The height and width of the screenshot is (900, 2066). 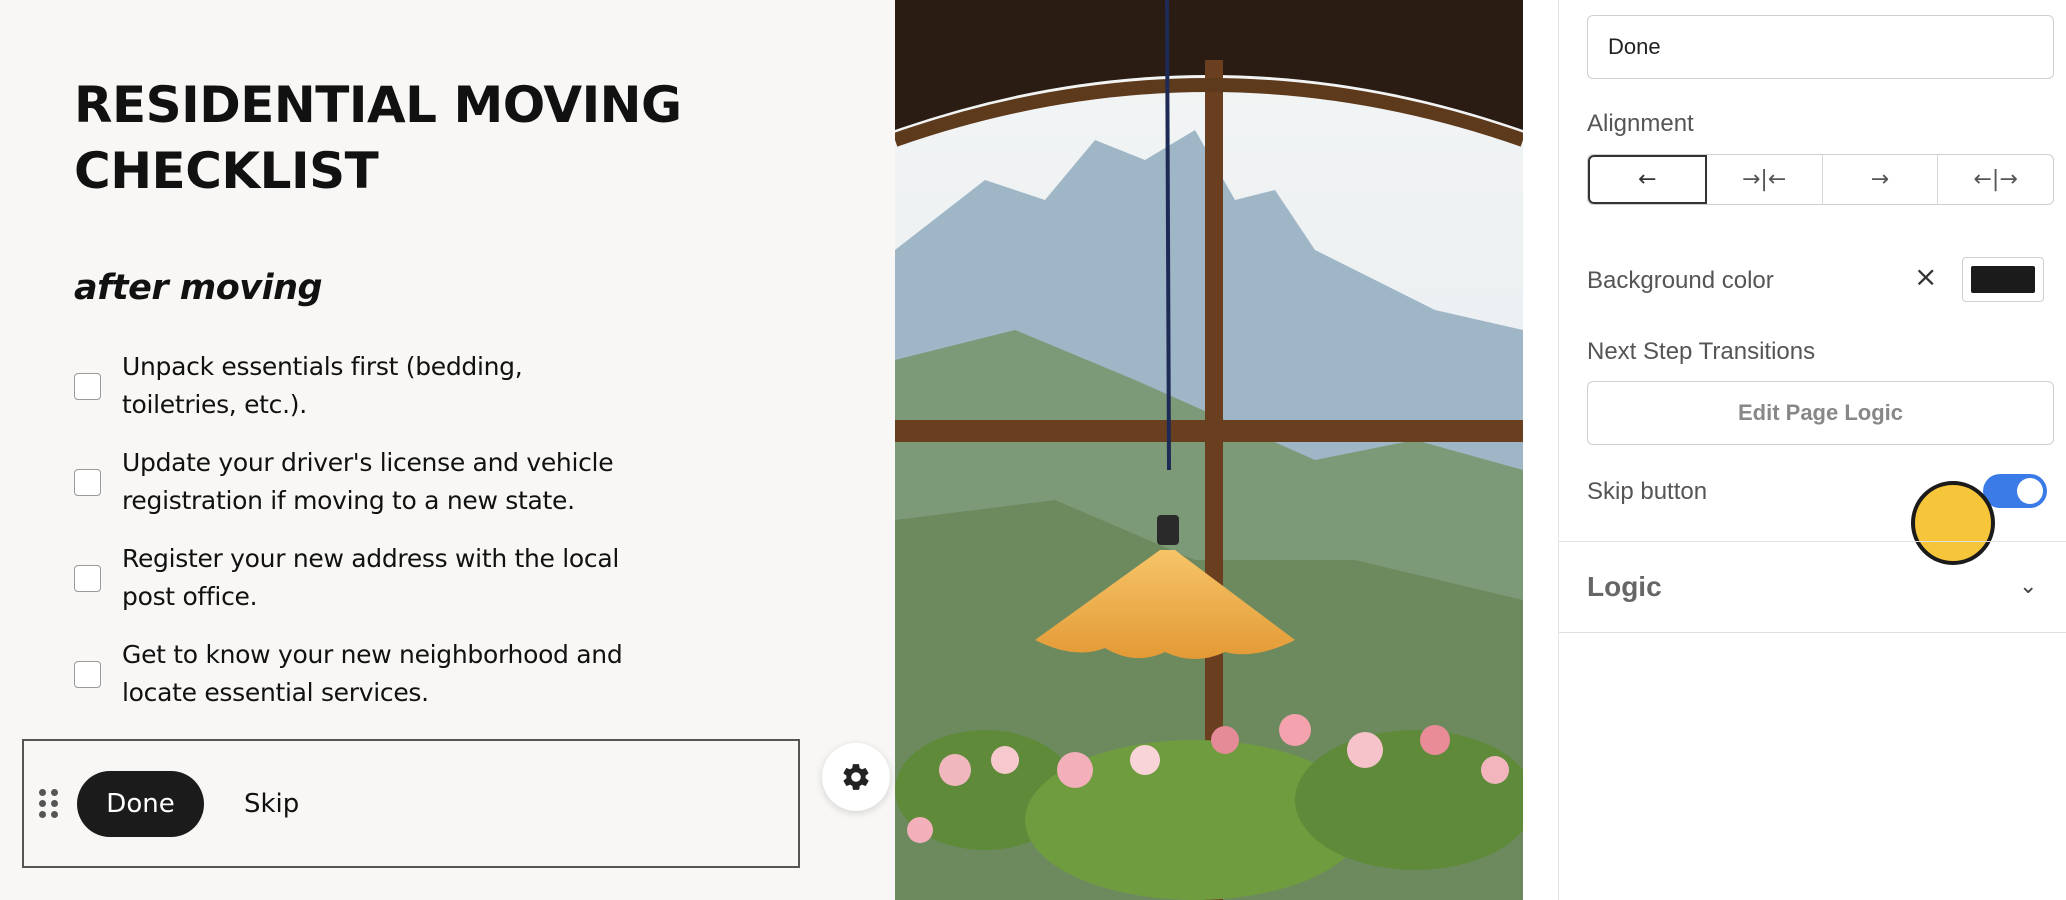 What do you see at coordinates (1820, 47) in the screenshot?
I see `button-text-input: Done` at bounding box center [1820, 47].